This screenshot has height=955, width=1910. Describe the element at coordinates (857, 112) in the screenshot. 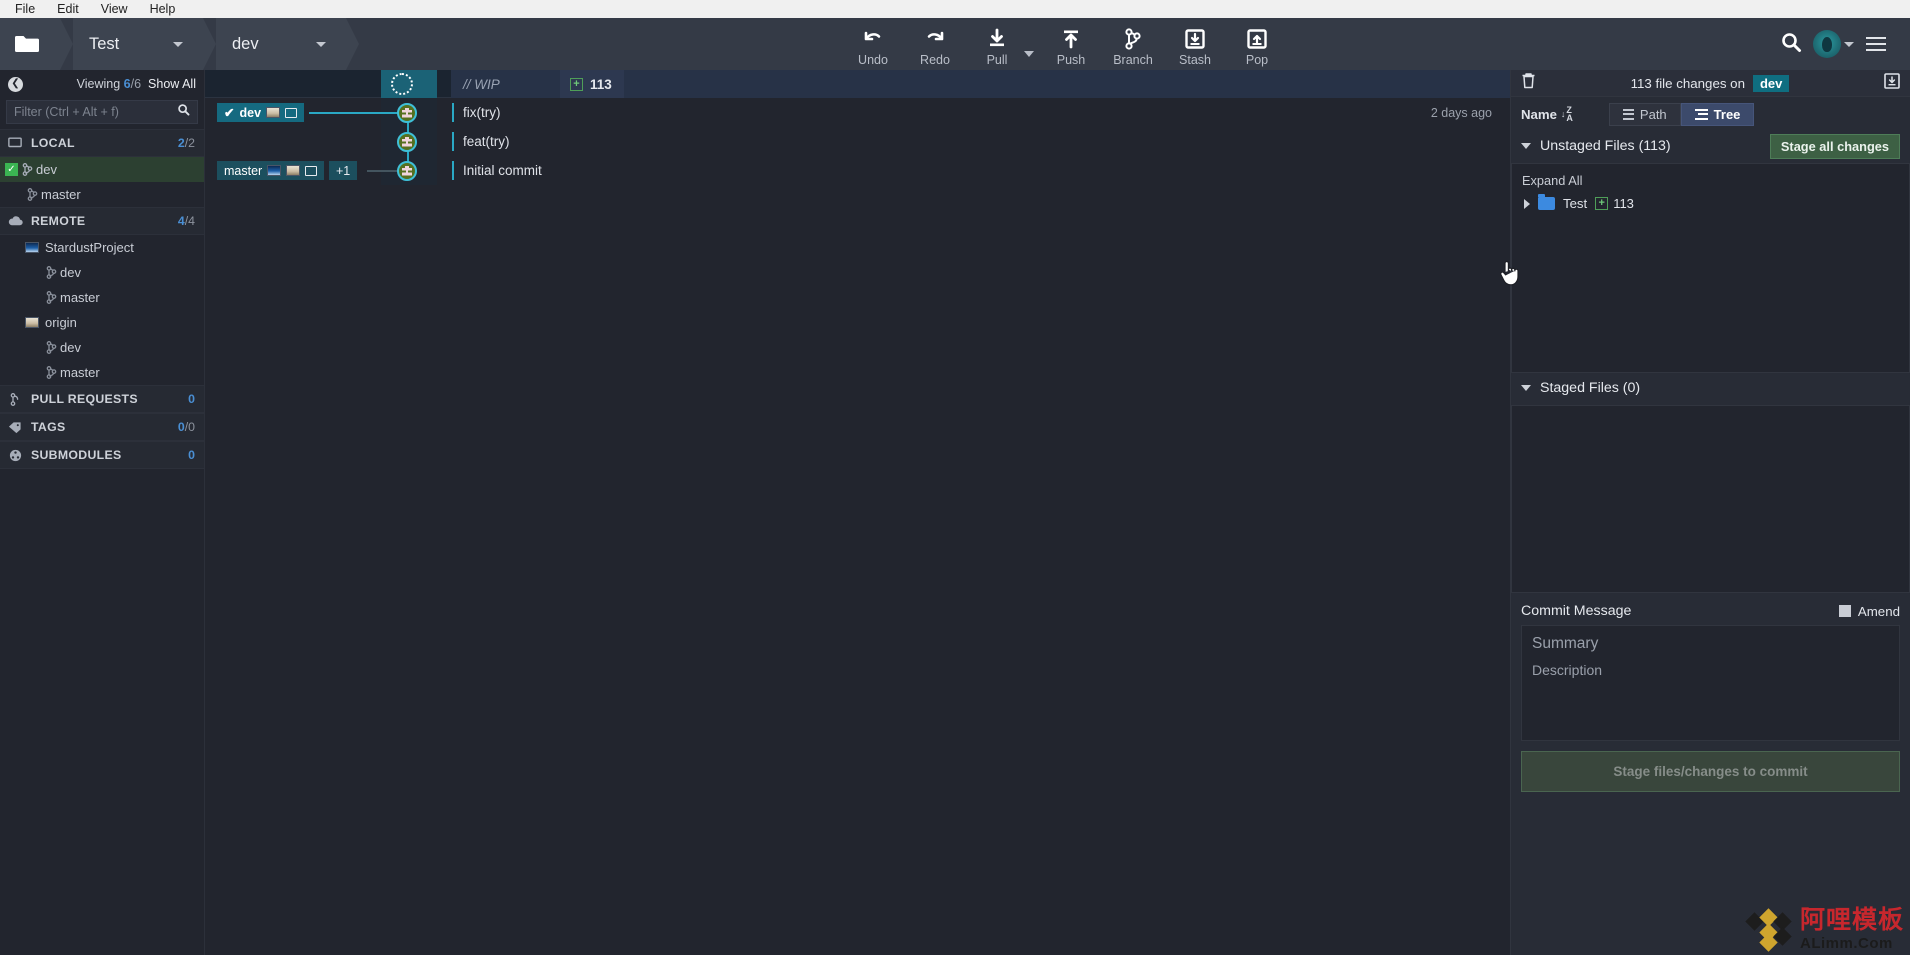

I see `commit-row-fix-try: ✔ dev fix(try) 2 days ago` at that location.